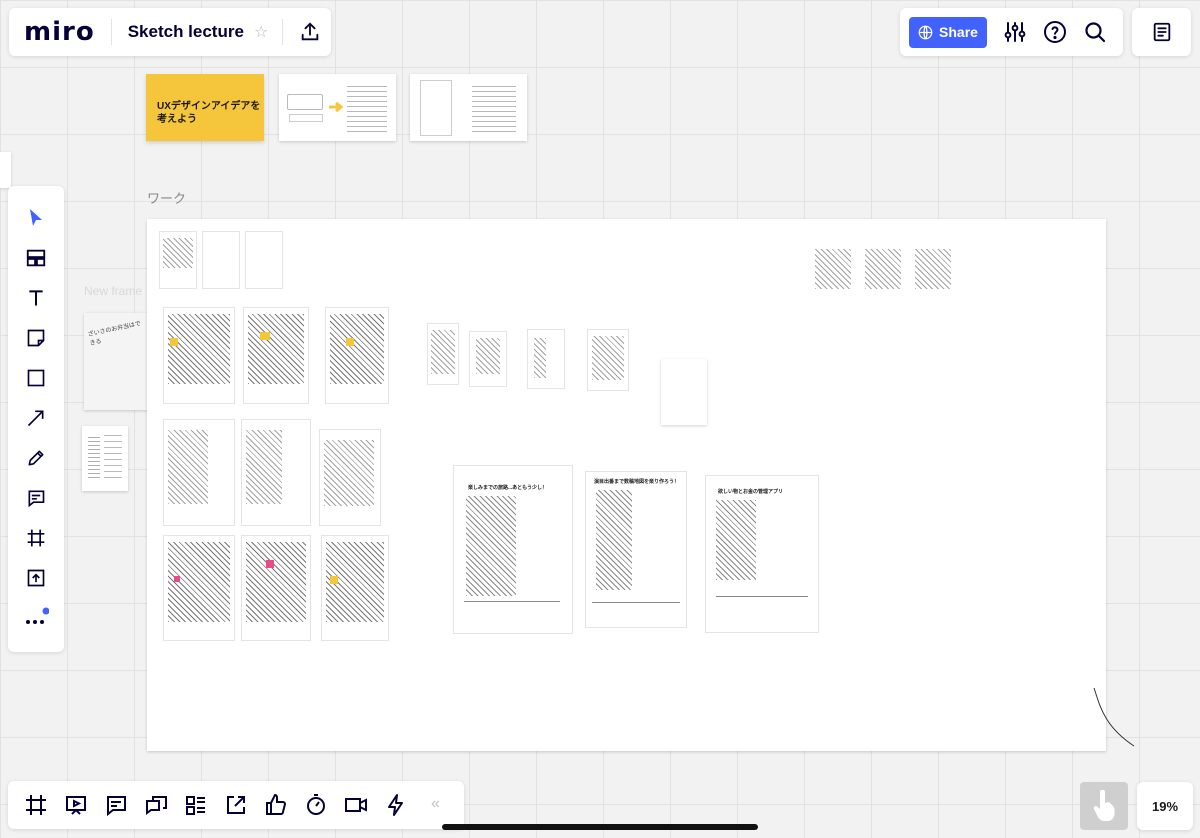 The image size is (1200, 838). I want to click on pen-icon, so click(36, 458).